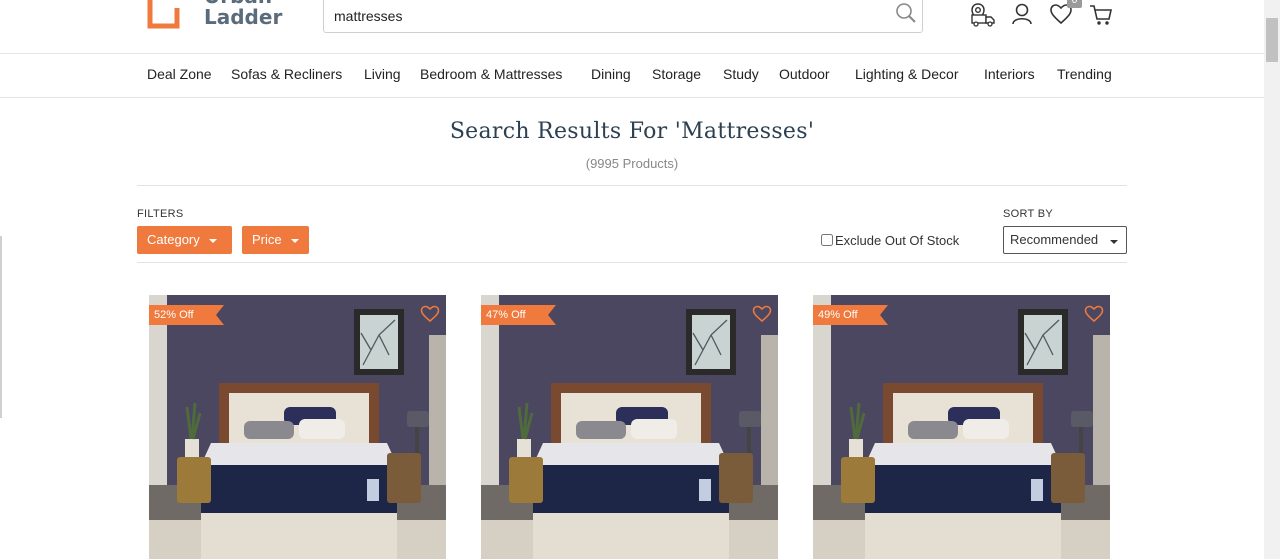 This screenshot has height=559, width=1280. Describe the element at coordinates (632, 131) in the screenshot. I see `page-title: Search Results For 'Mattresses'` at that location.